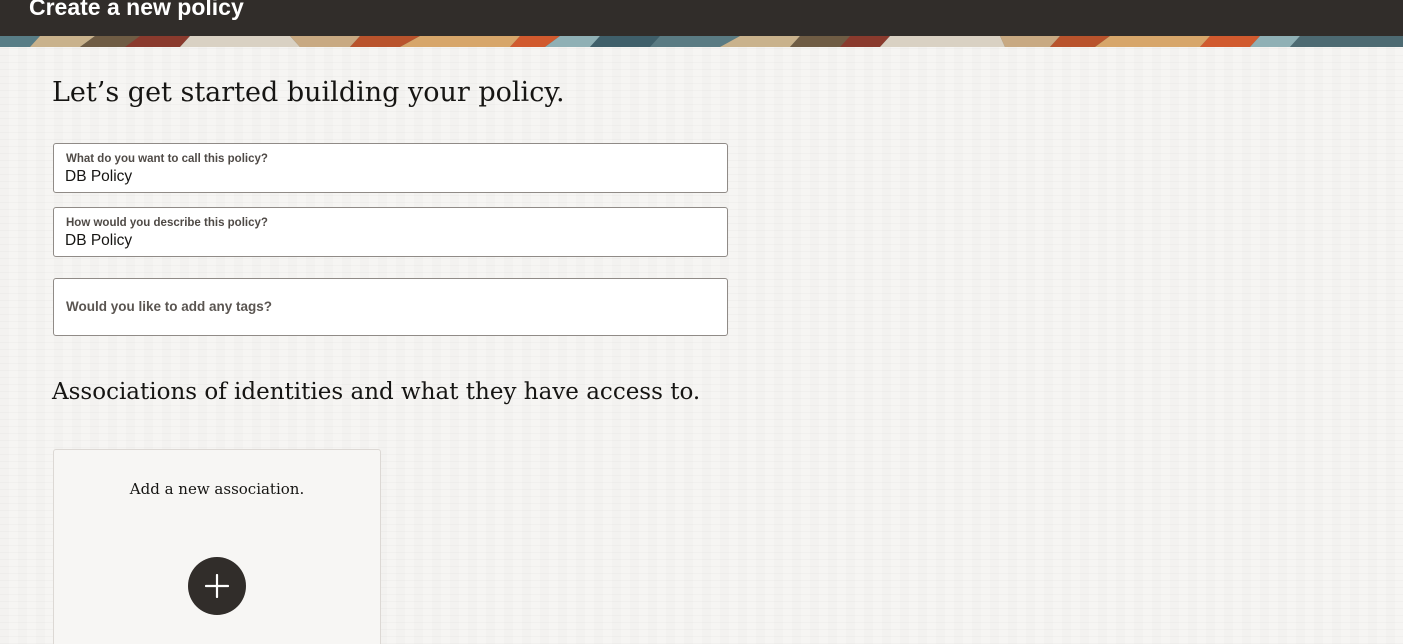  What do you see at coordinates (701, 41) in the screenshot?
I see `decorative-banner` at bounding box center [701, 41].